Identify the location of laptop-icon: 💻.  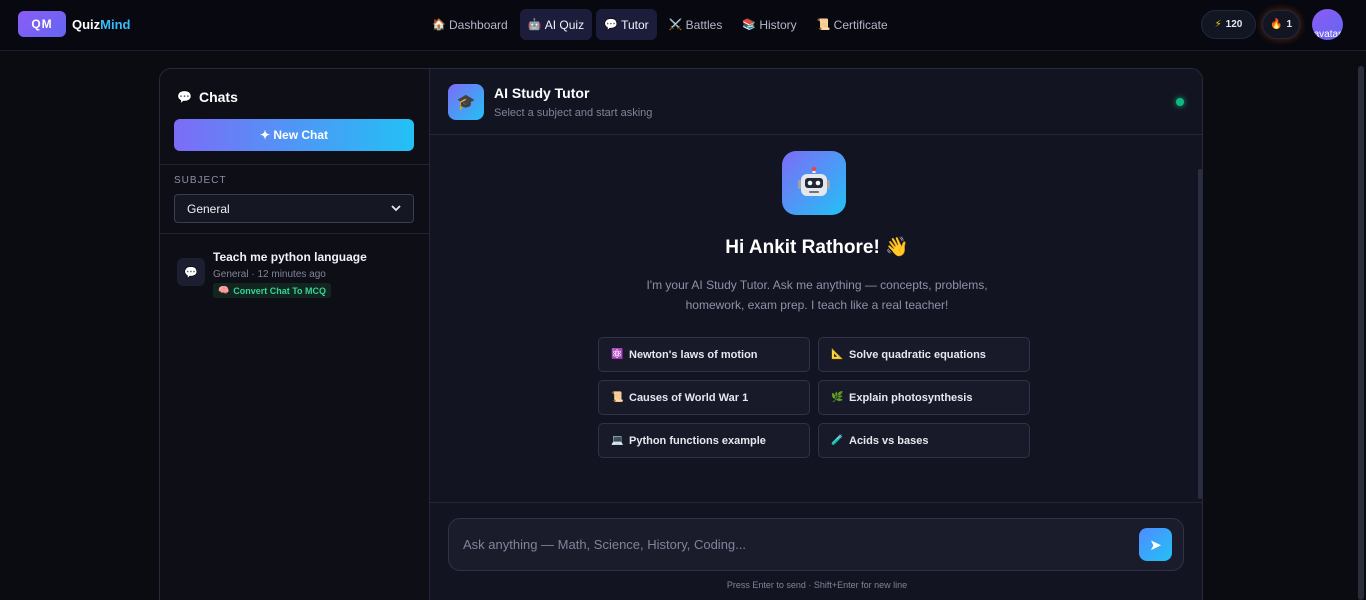
(617, 440).